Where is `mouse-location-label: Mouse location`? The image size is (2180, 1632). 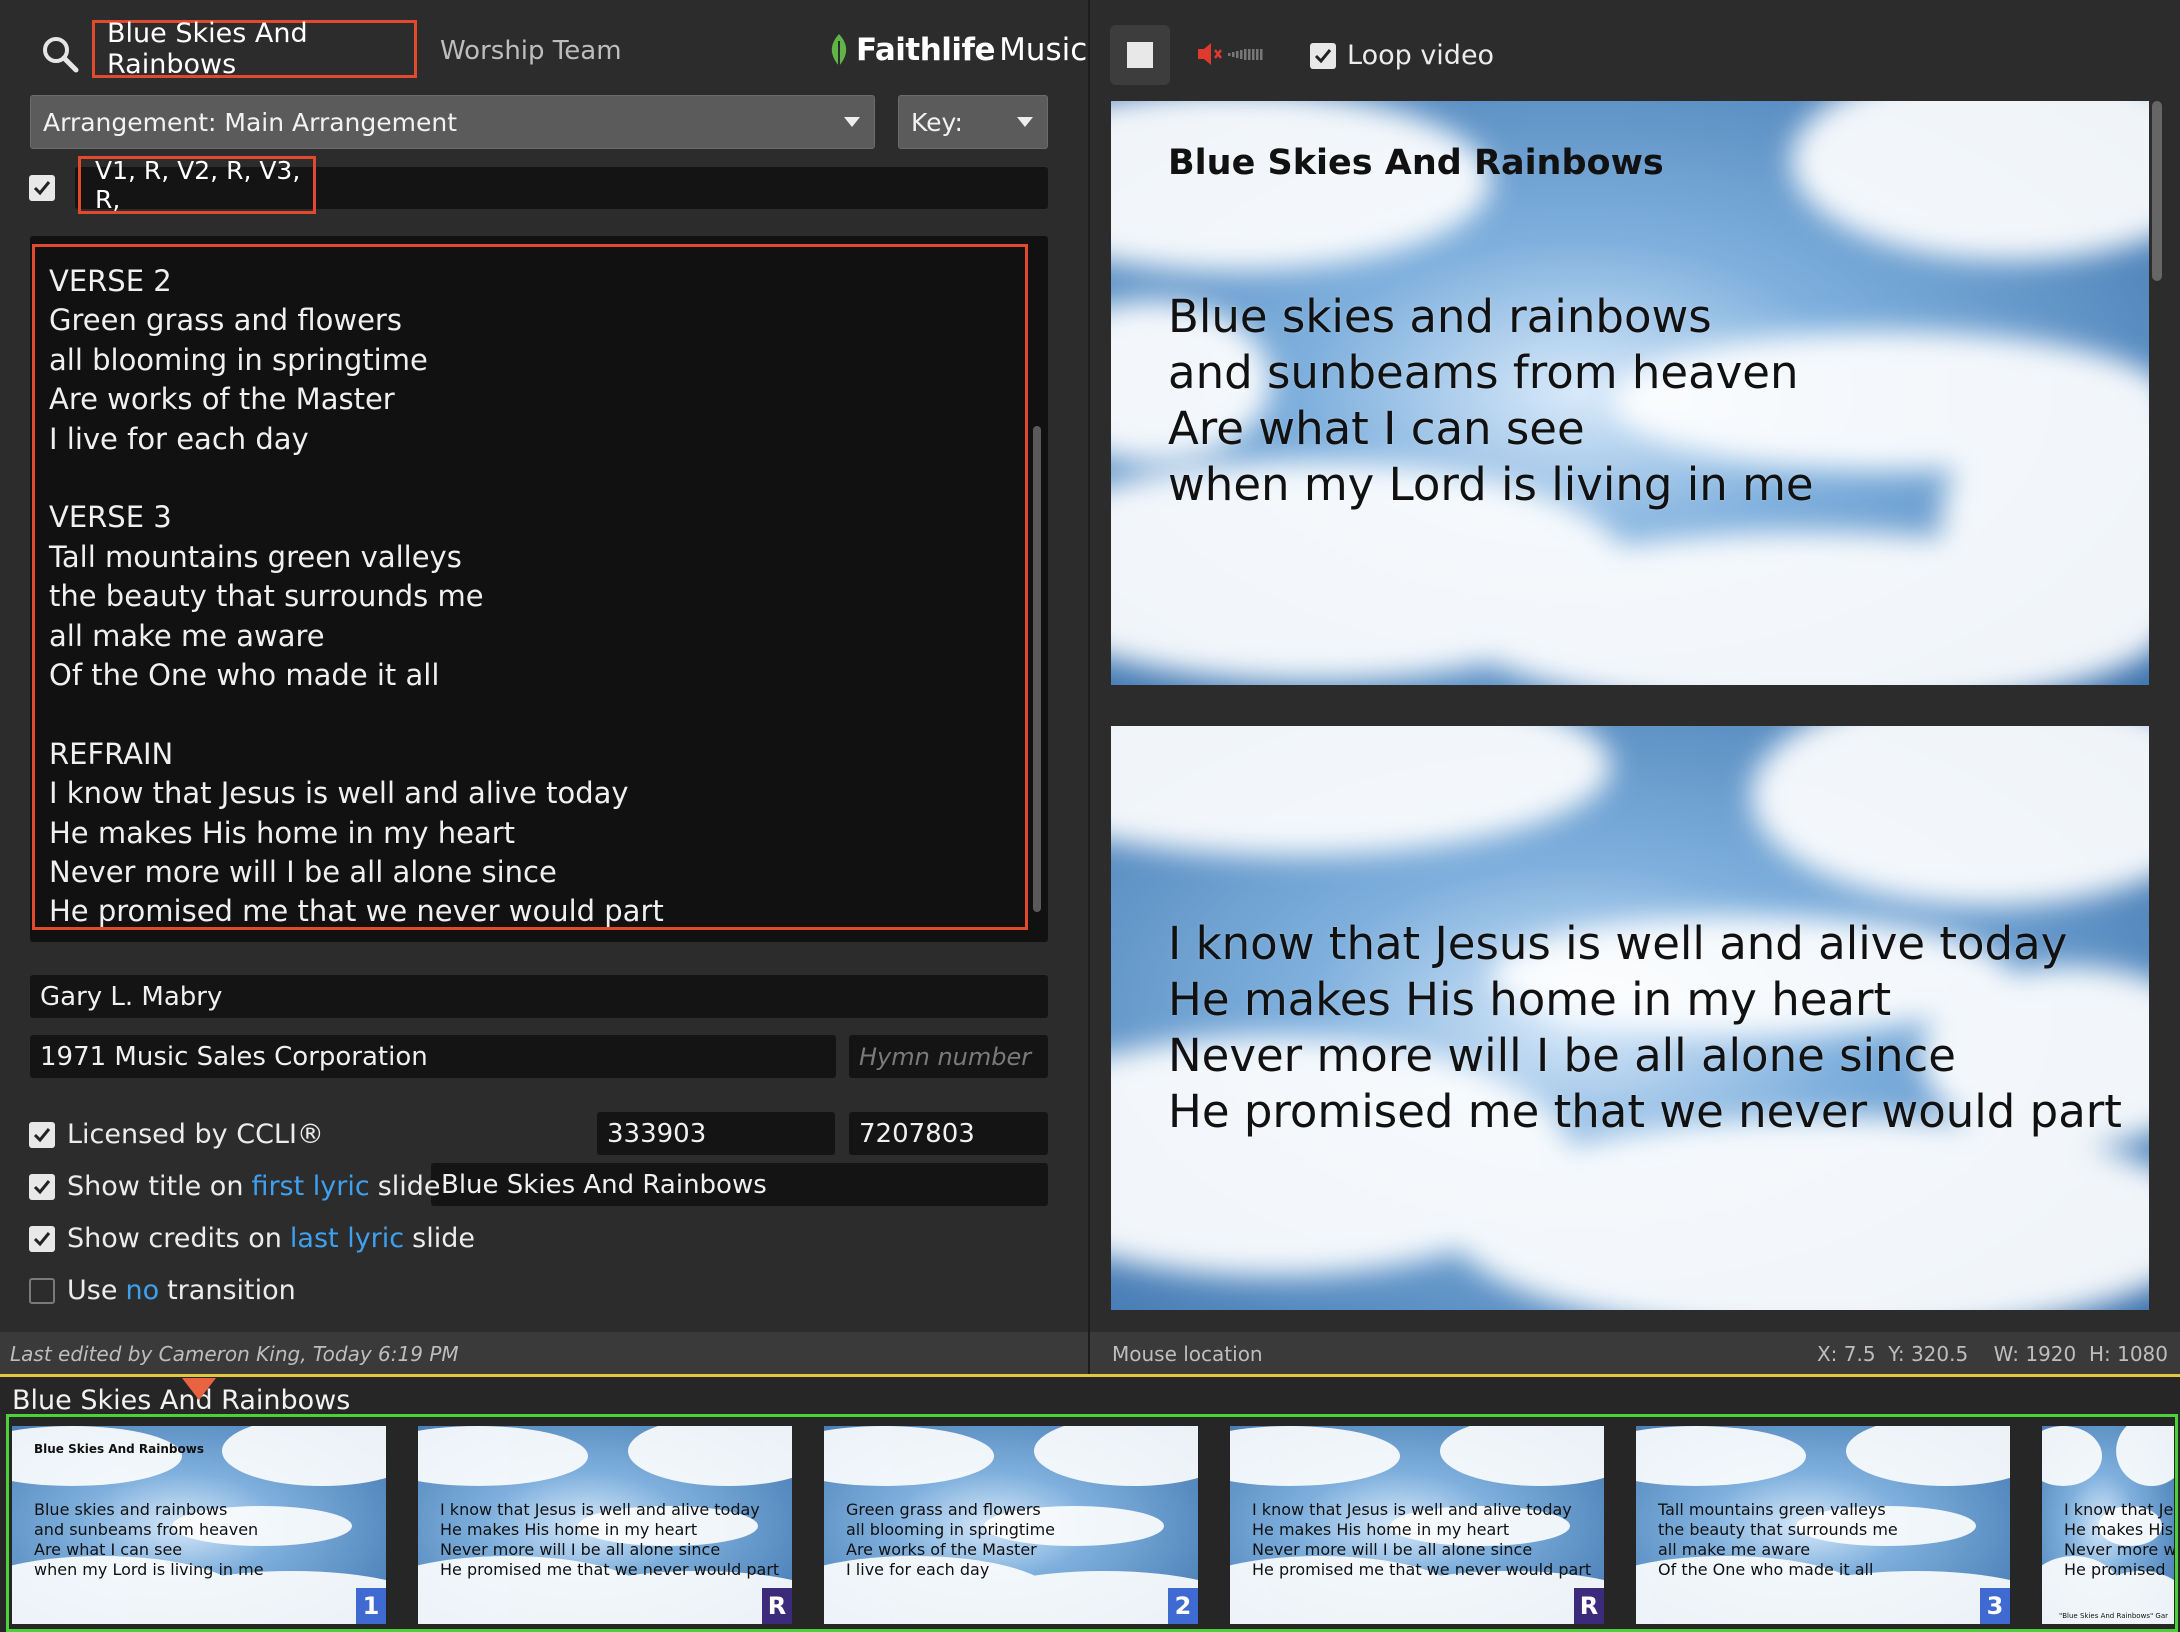 mouse-location-label: Mouse location is located at coordinates (1187, 1354).